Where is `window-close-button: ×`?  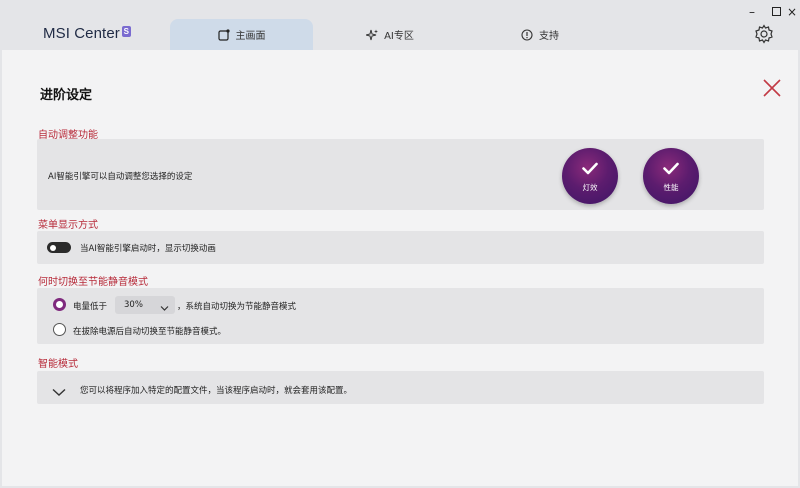 window-close-button: × is located at coordinates (792, 12).